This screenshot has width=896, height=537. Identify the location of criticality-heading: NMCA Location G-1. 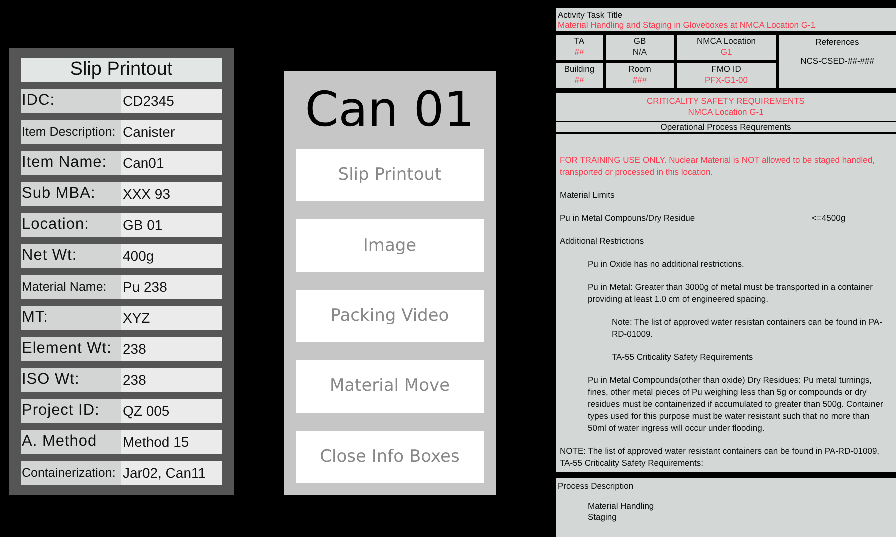
(726, 112).